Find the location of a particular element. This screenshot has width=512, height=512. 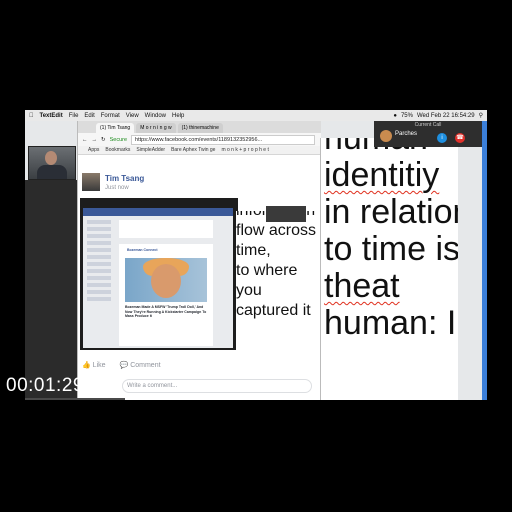

avatar is located at coordinates (91, 182).